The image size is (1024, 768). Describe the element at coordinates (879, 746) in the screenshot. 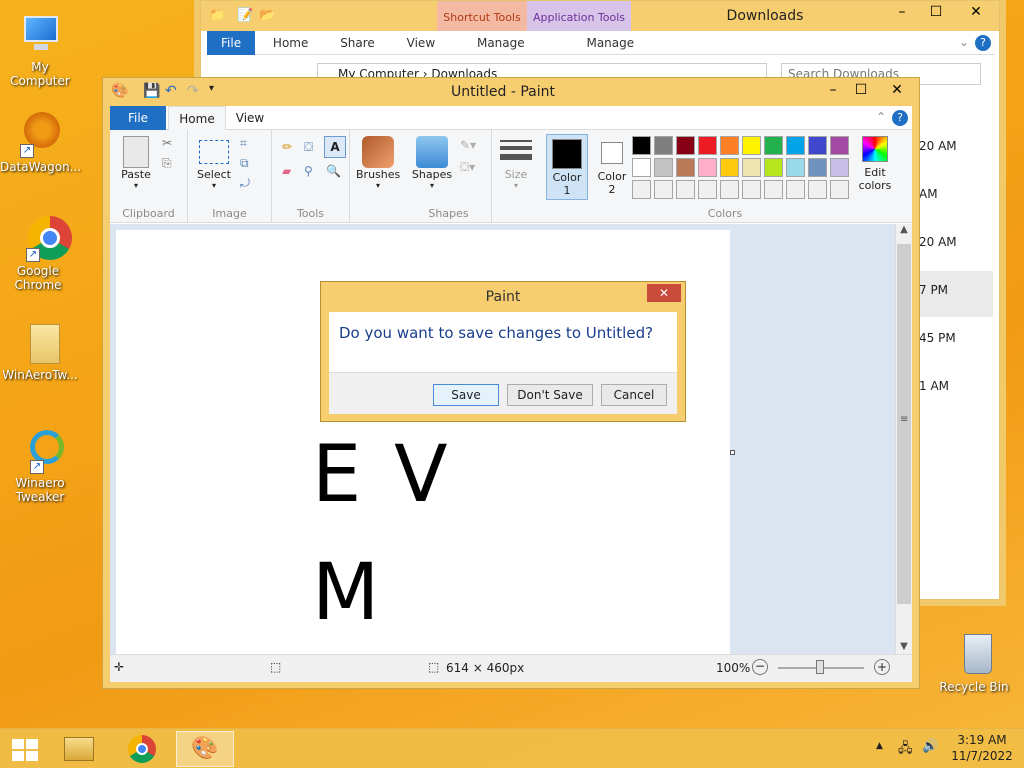

I see `show-hidden-icons-icon: ▲` at that location.